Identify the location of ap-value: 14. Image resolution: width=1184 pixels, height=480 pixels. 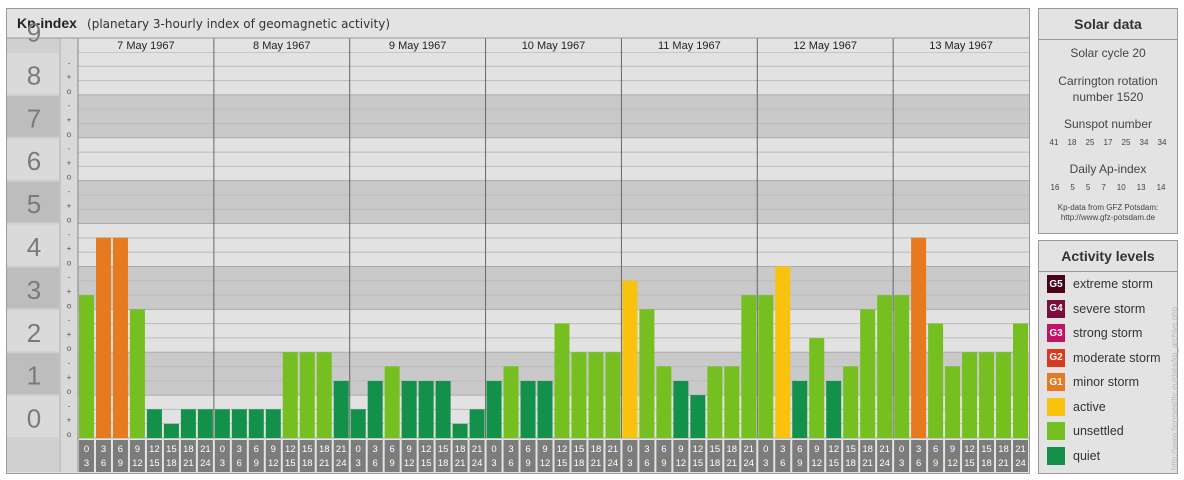
(1161, 187).